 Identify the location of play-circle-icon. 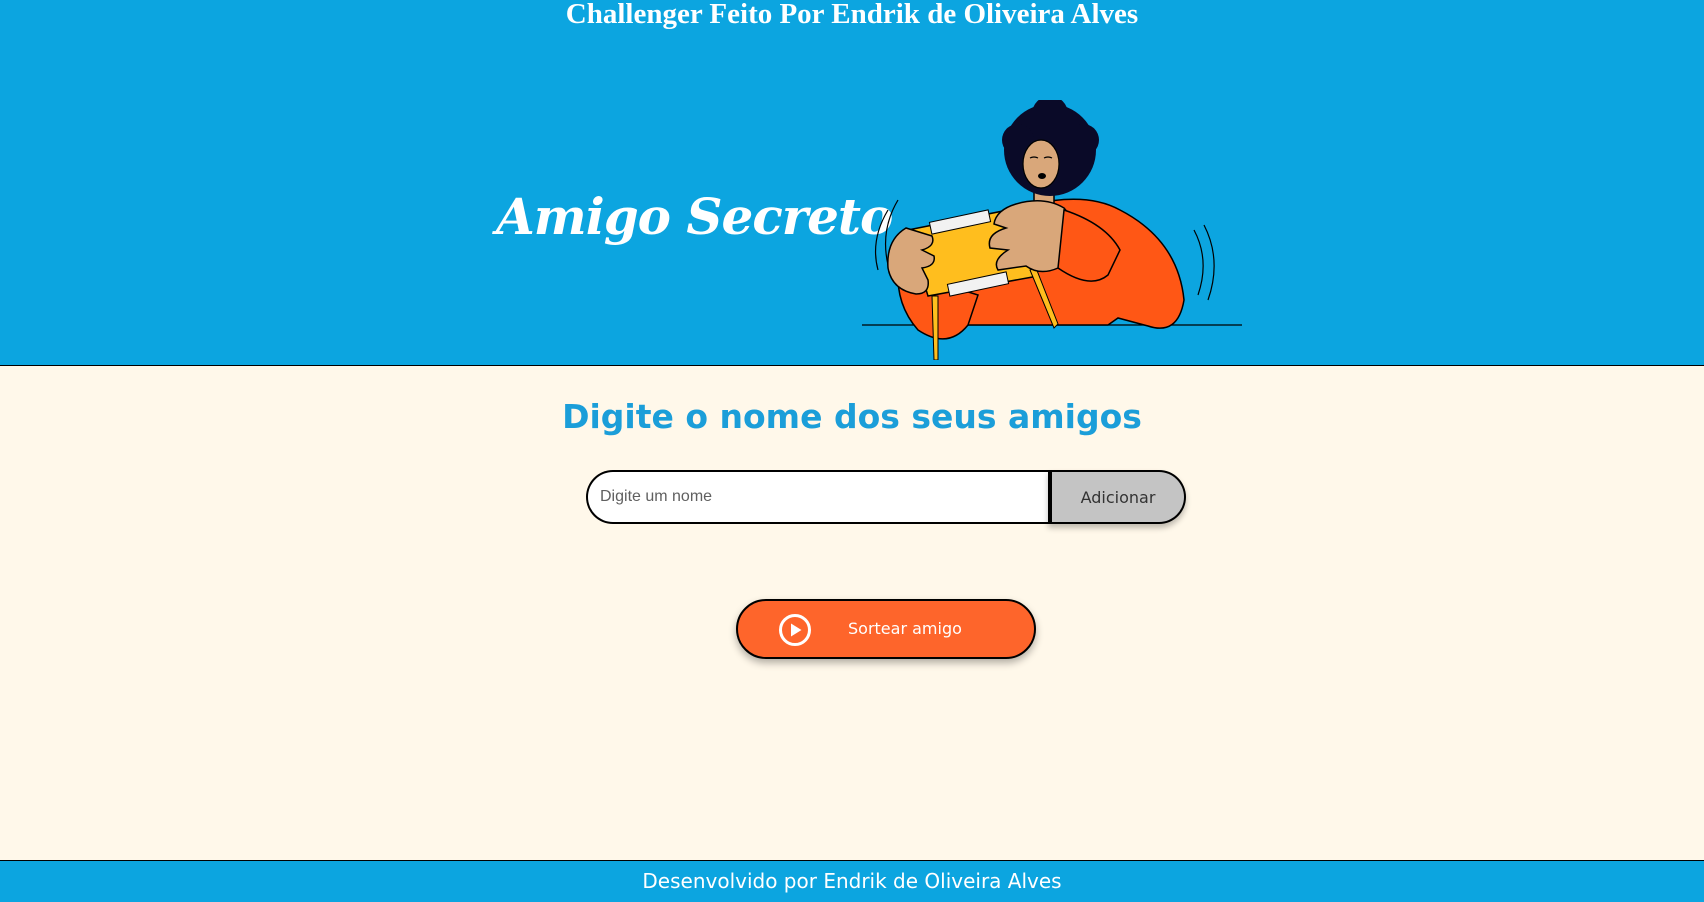
(795, 630).